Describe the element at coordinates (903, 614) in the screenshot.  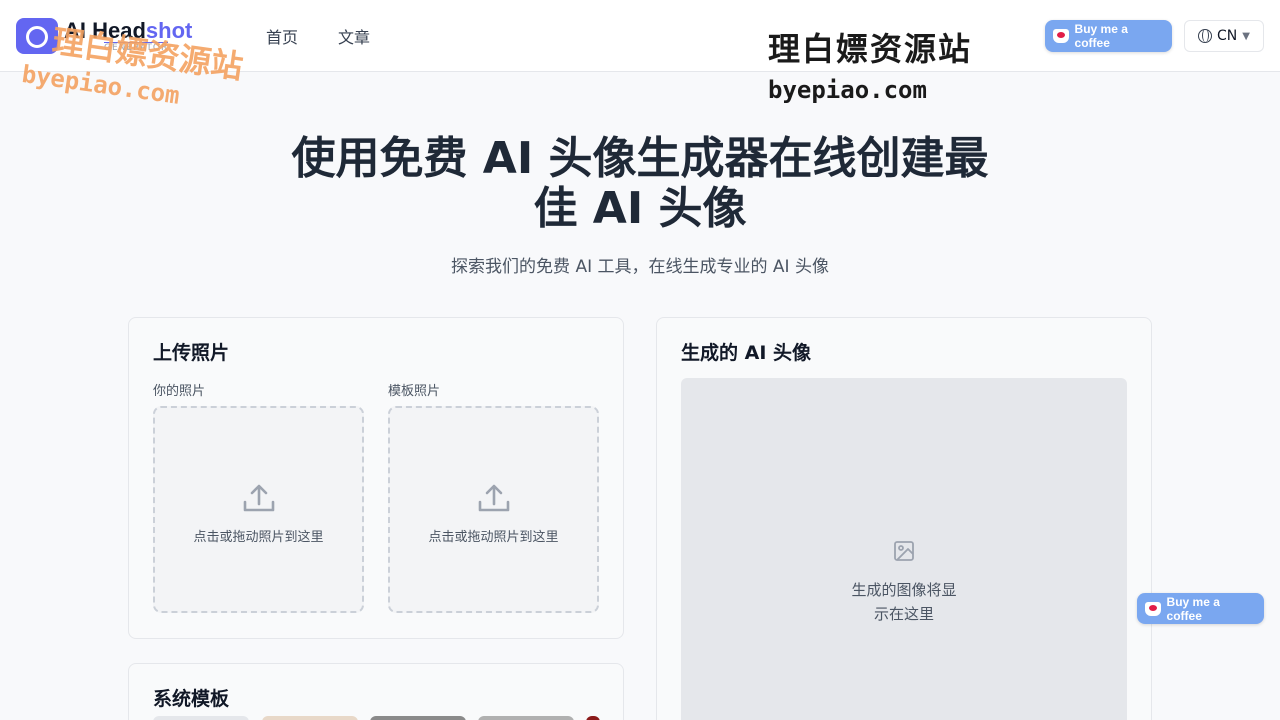
I see `result-placeholder-line2: 示在这里` at that location.